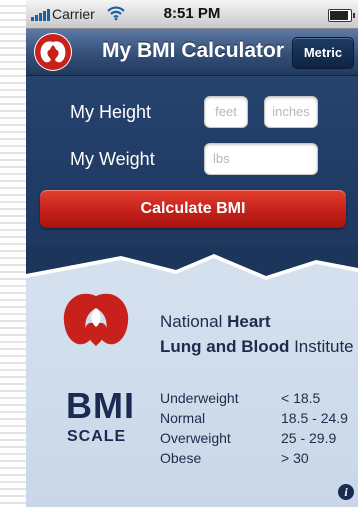 This screenshot has height=507, width=358. I want to click on bmi-range-underweight: < 18.5, so click(301, 398).